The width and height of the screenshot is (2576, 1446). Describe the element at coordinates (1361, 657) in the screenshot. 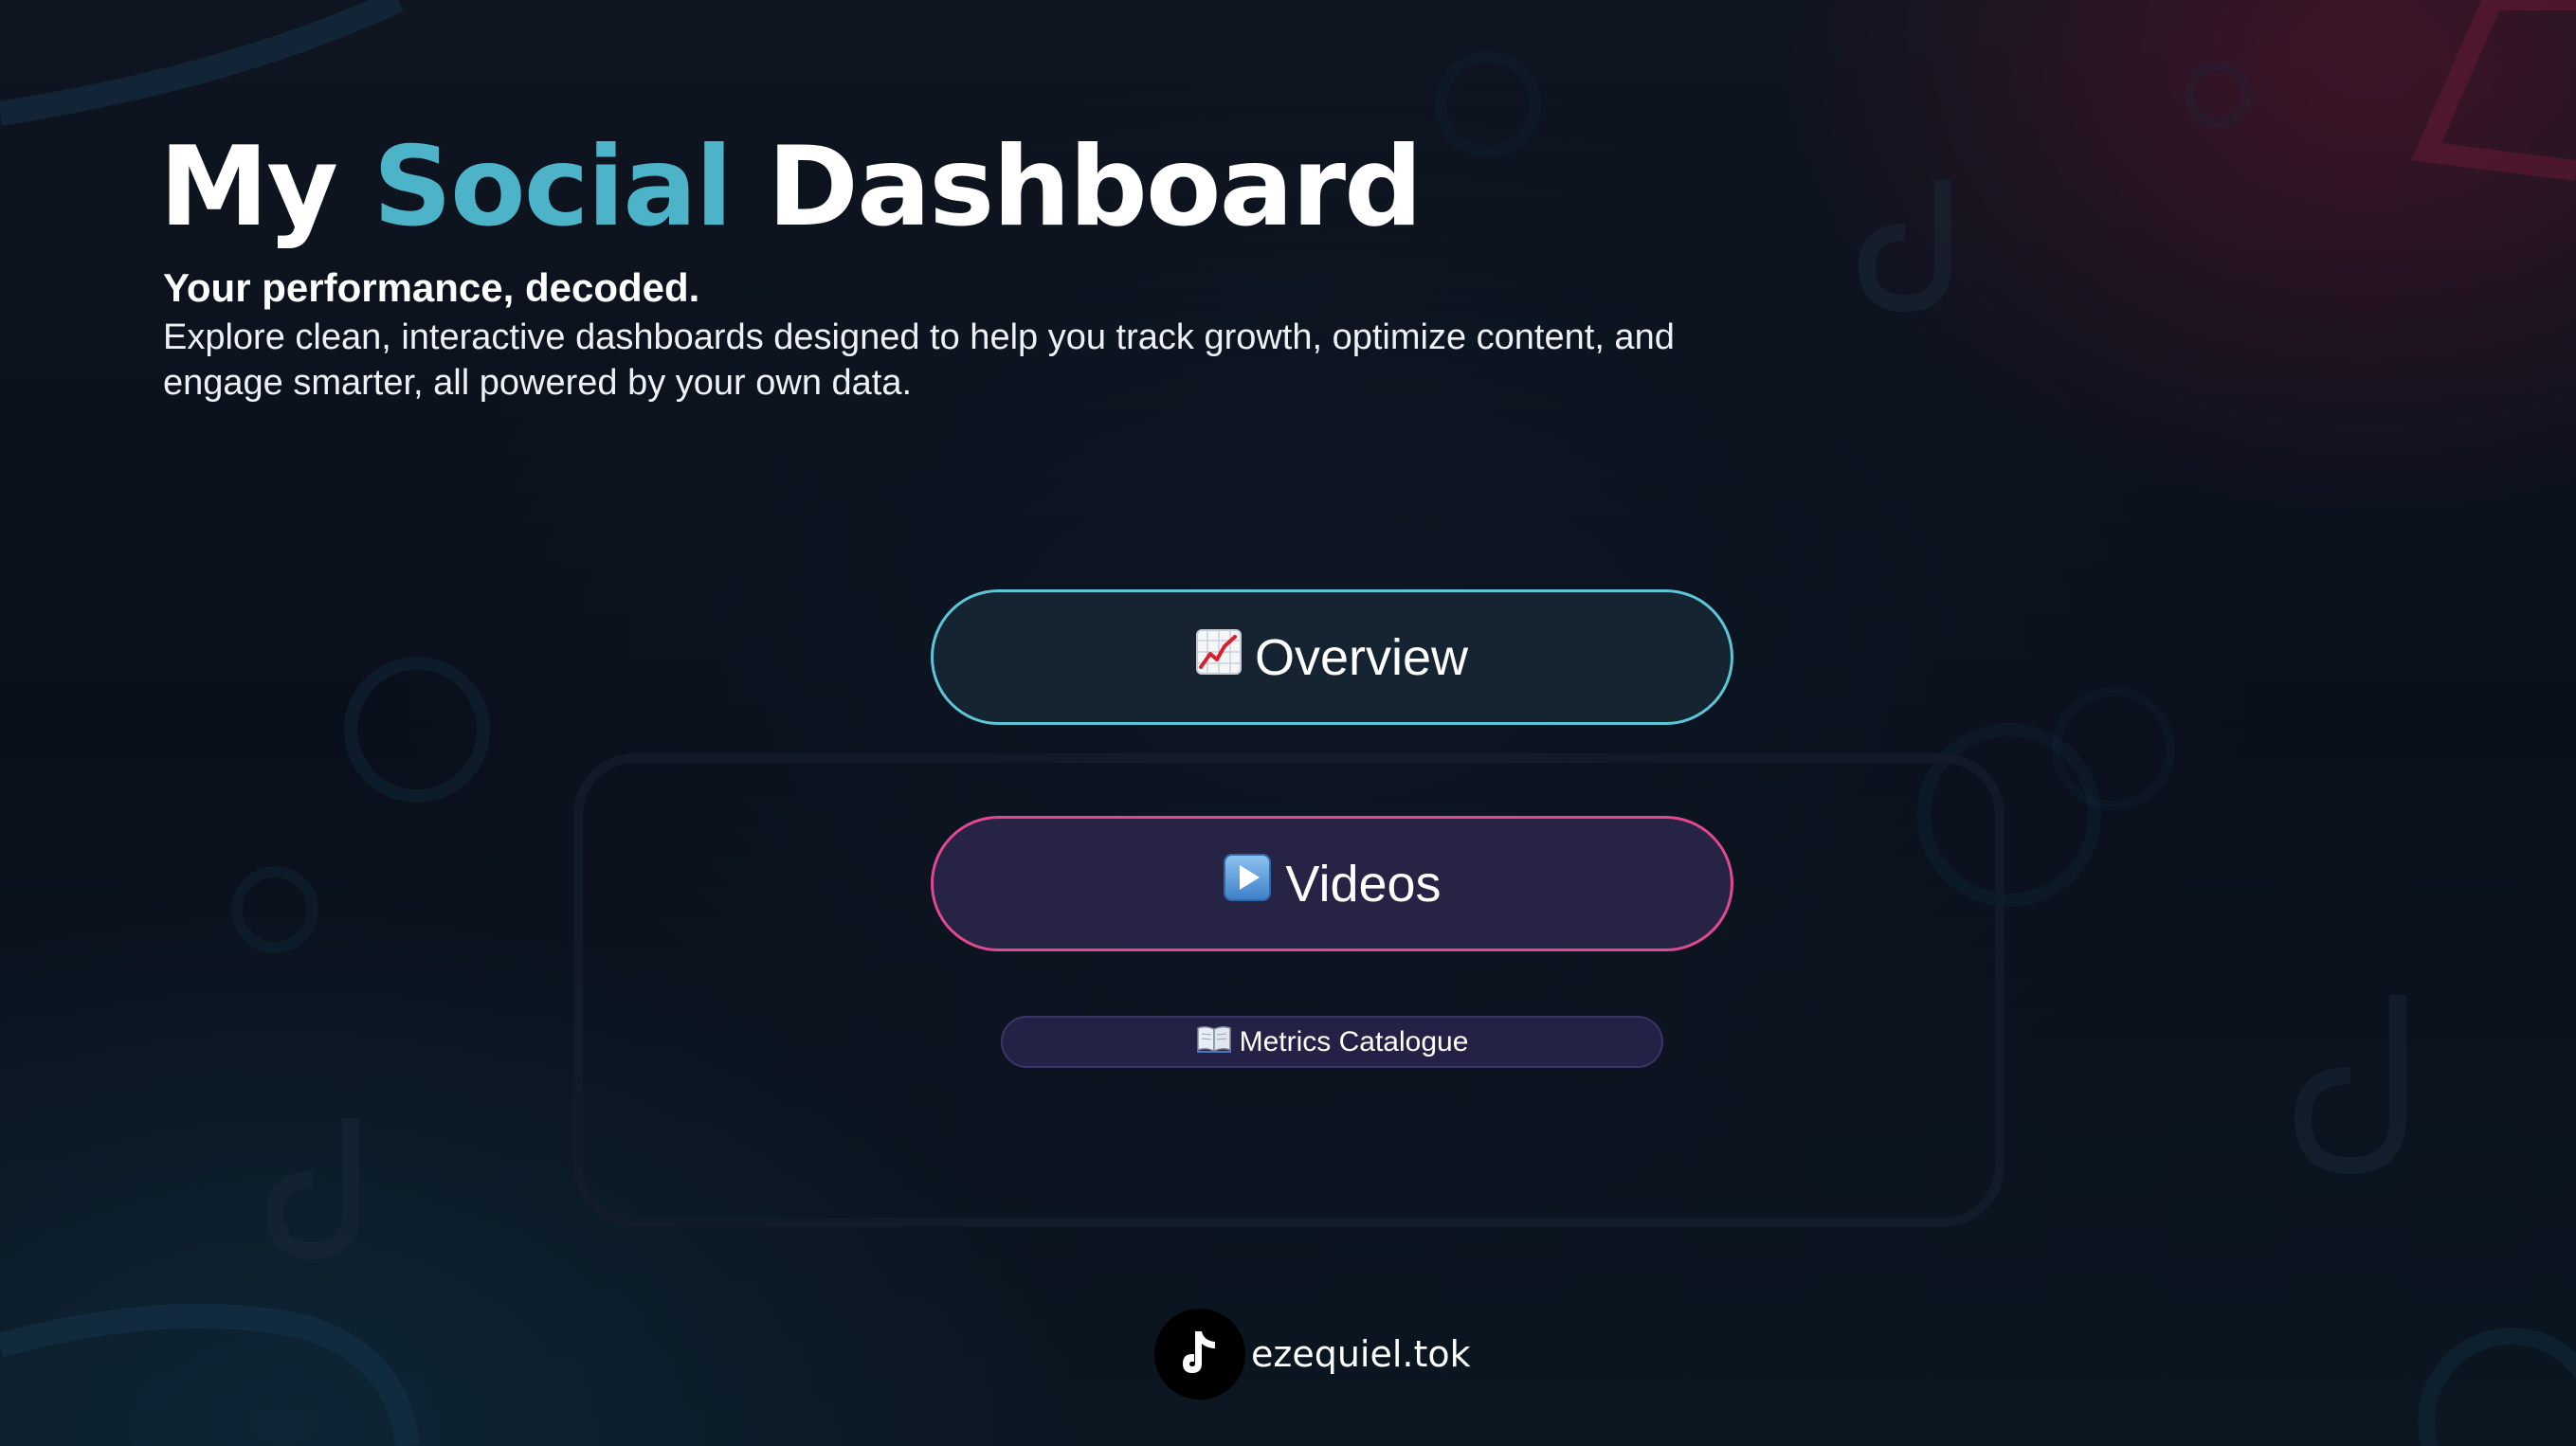

I see `overview-label: Overview` at that location.